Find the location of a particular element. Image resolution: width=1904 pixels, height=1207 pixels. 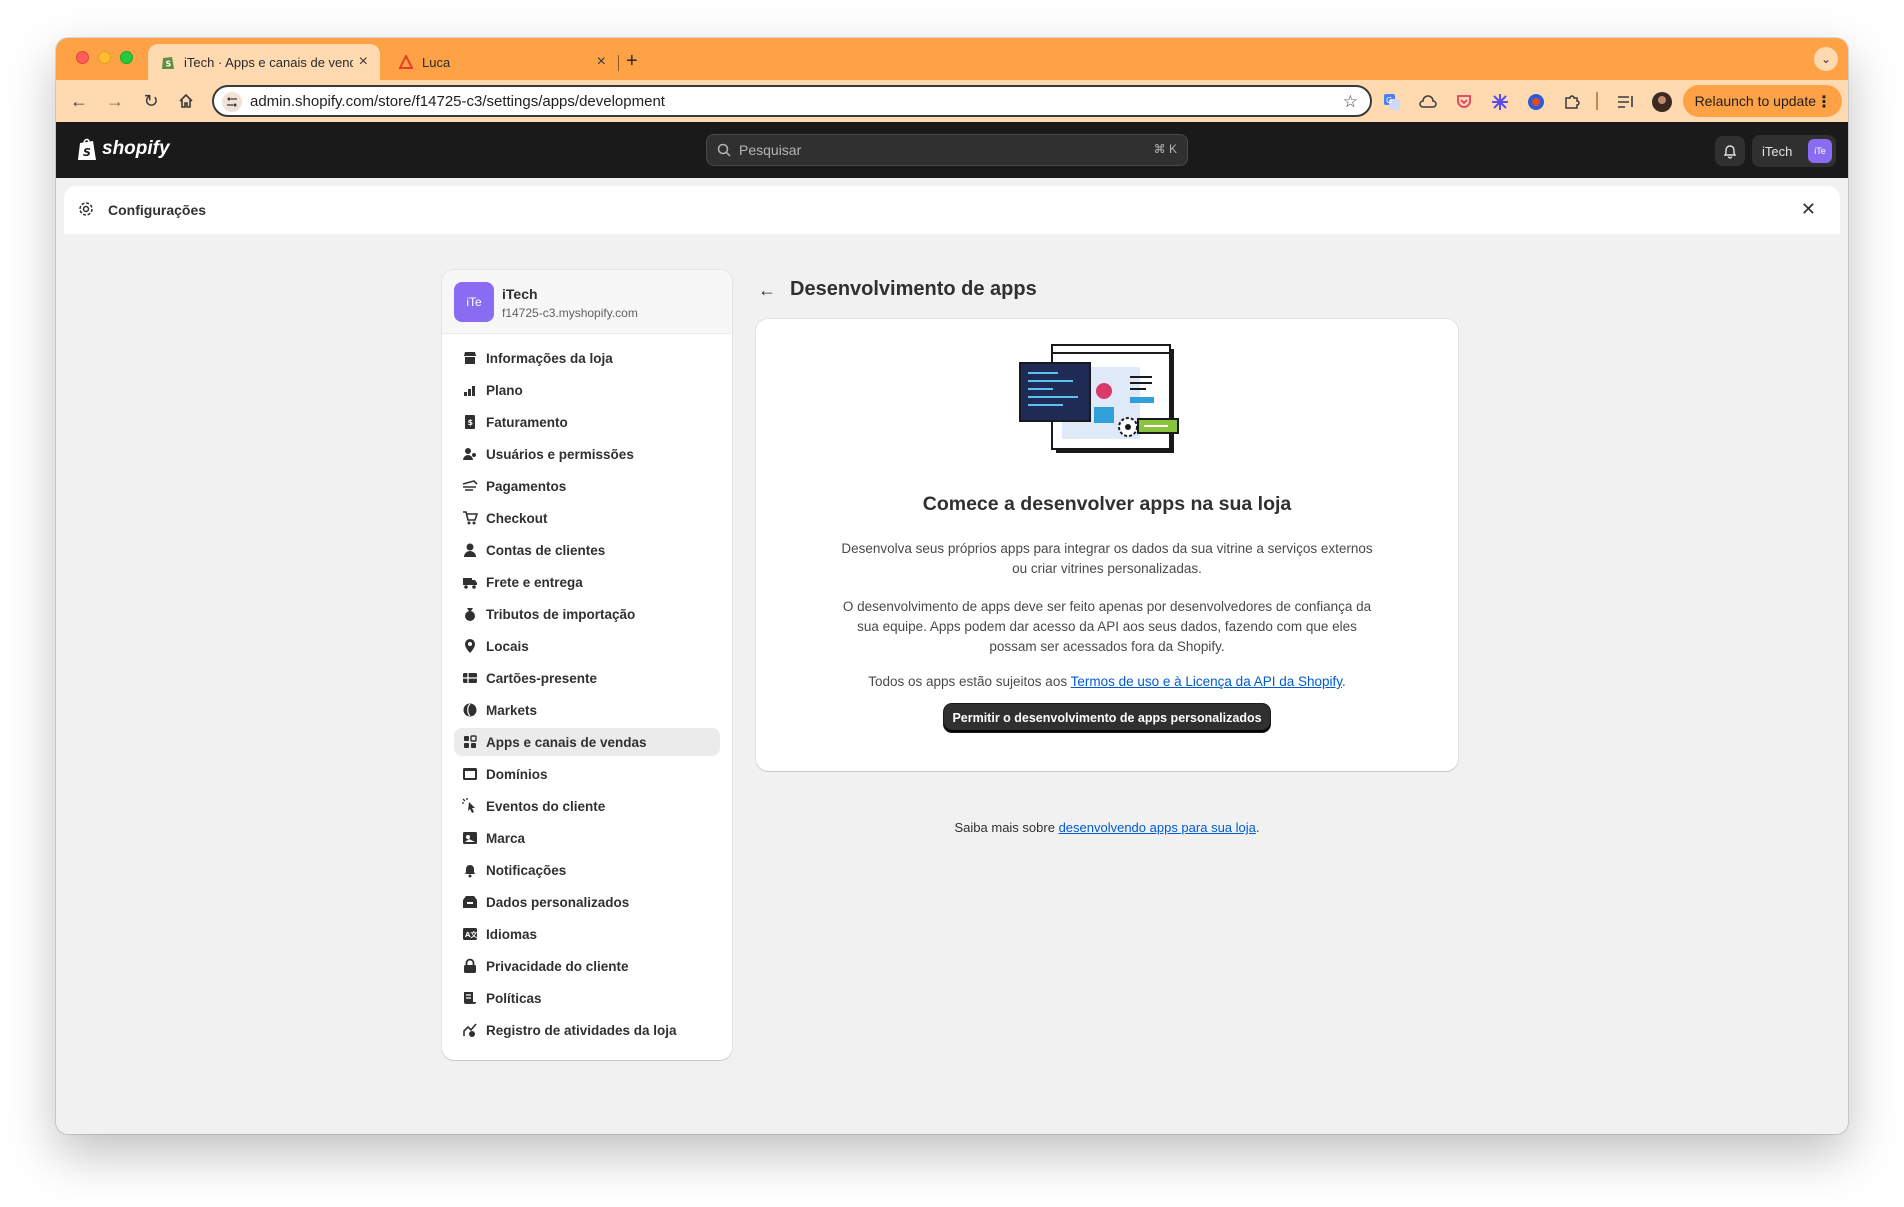

money-bag-icon is located at coordinates (470, 614).